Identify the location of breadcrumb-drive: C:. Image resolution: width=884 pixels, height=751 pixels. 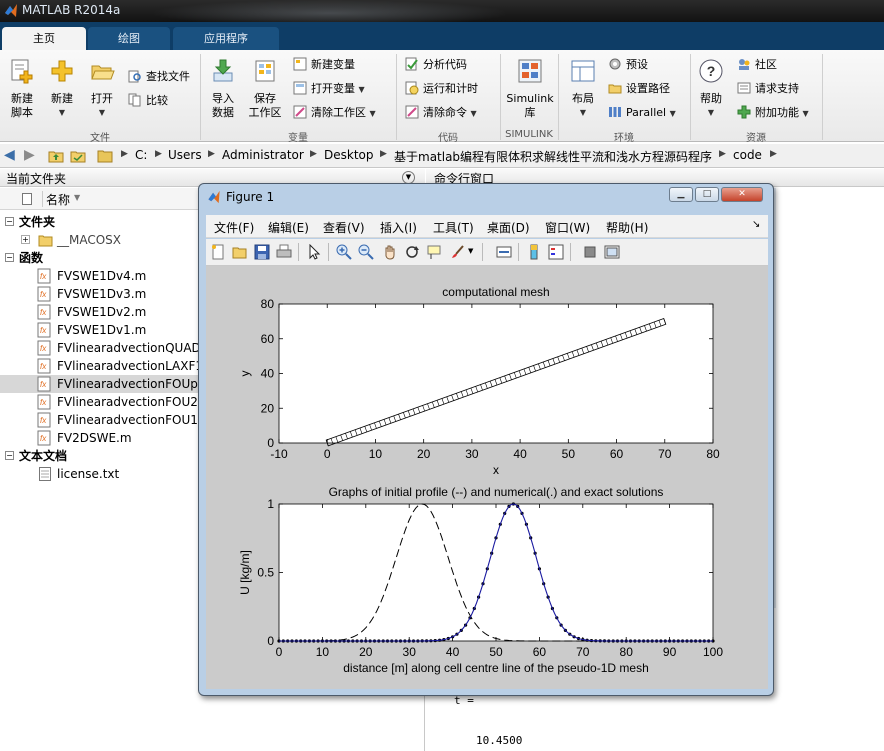
(141, 155).